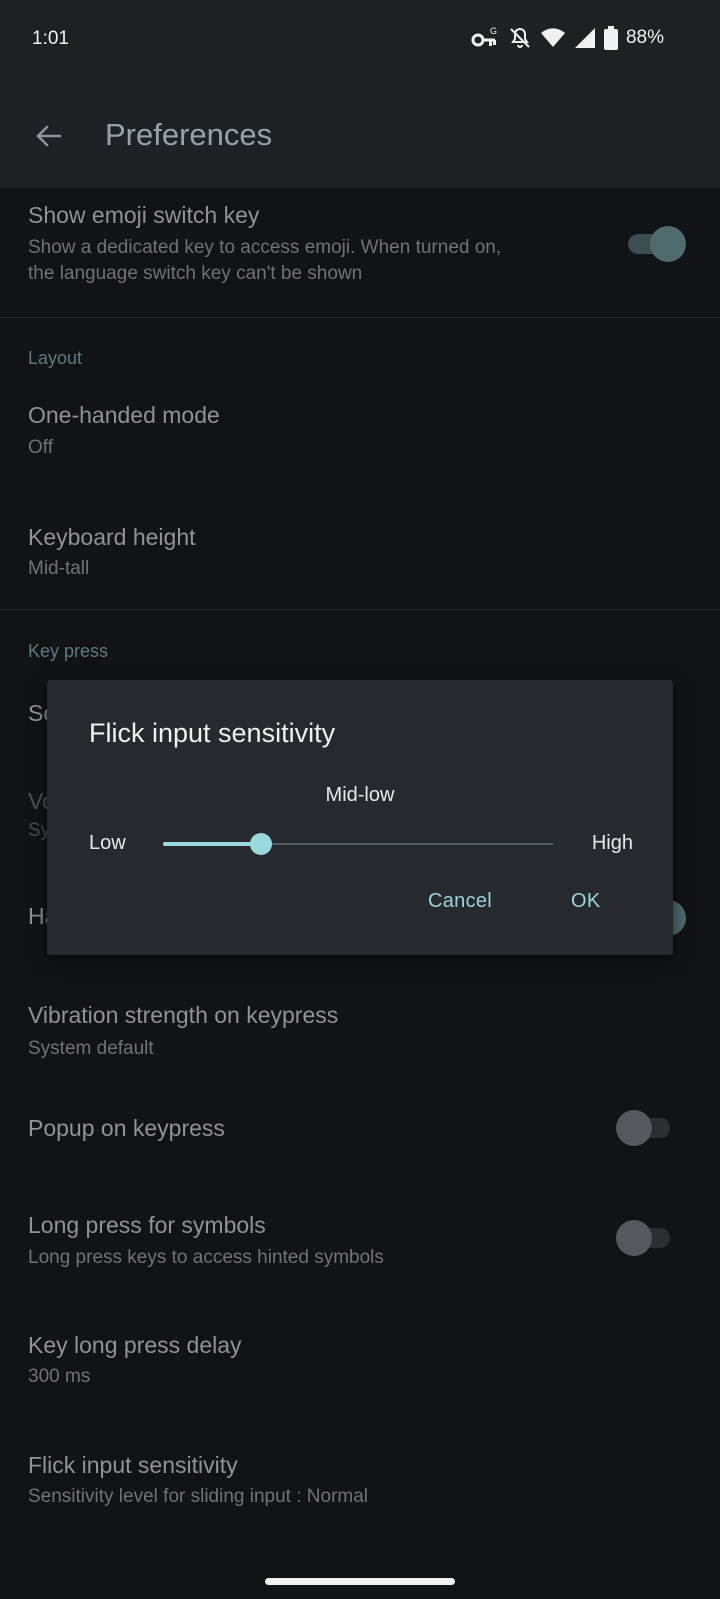  I want to click on slider-max-label: High, so click(612, 843).